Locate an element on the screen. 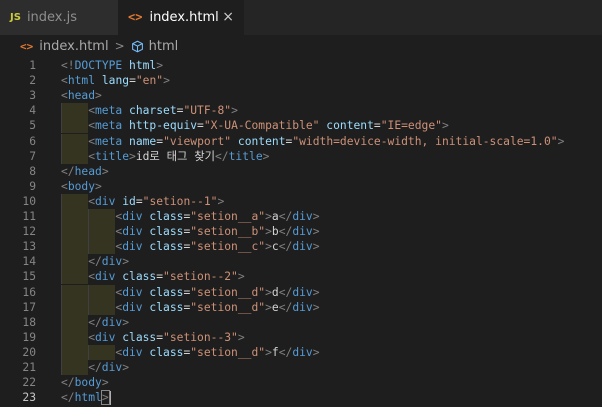 This screenshot has width=602, height=407. code-line: 2 <html lang="en"> is located at coordinates (301, 80).